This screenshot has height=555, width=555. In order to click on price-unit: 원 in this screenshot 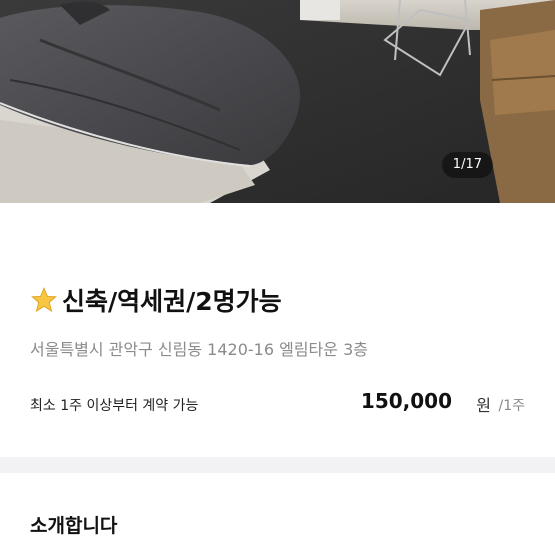, I will do `click(483, 405)`.